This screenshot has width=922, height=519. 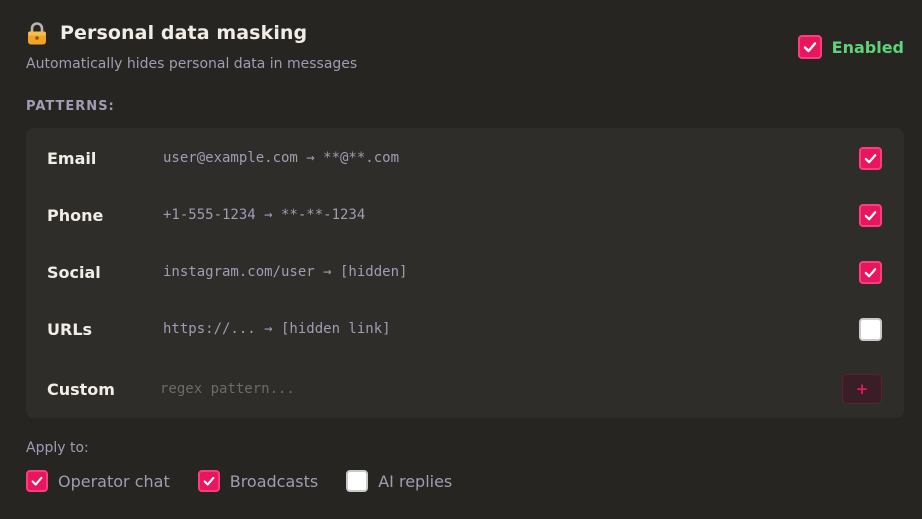 I want to click on pattern-row-phone: Phone +1-555-1234 → **-**-1234, so click(x=465, y=215).